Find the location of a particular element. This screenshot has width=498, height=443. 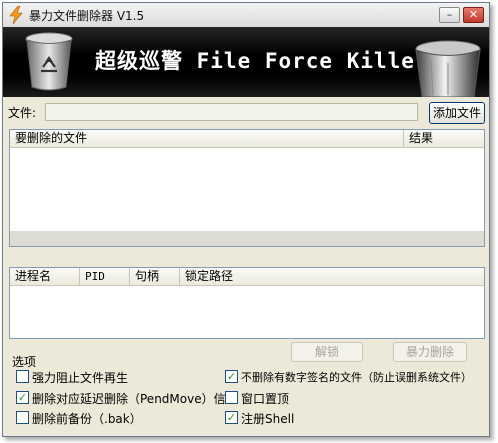

close-icon: ✕ is located at coordinates (473, 14).